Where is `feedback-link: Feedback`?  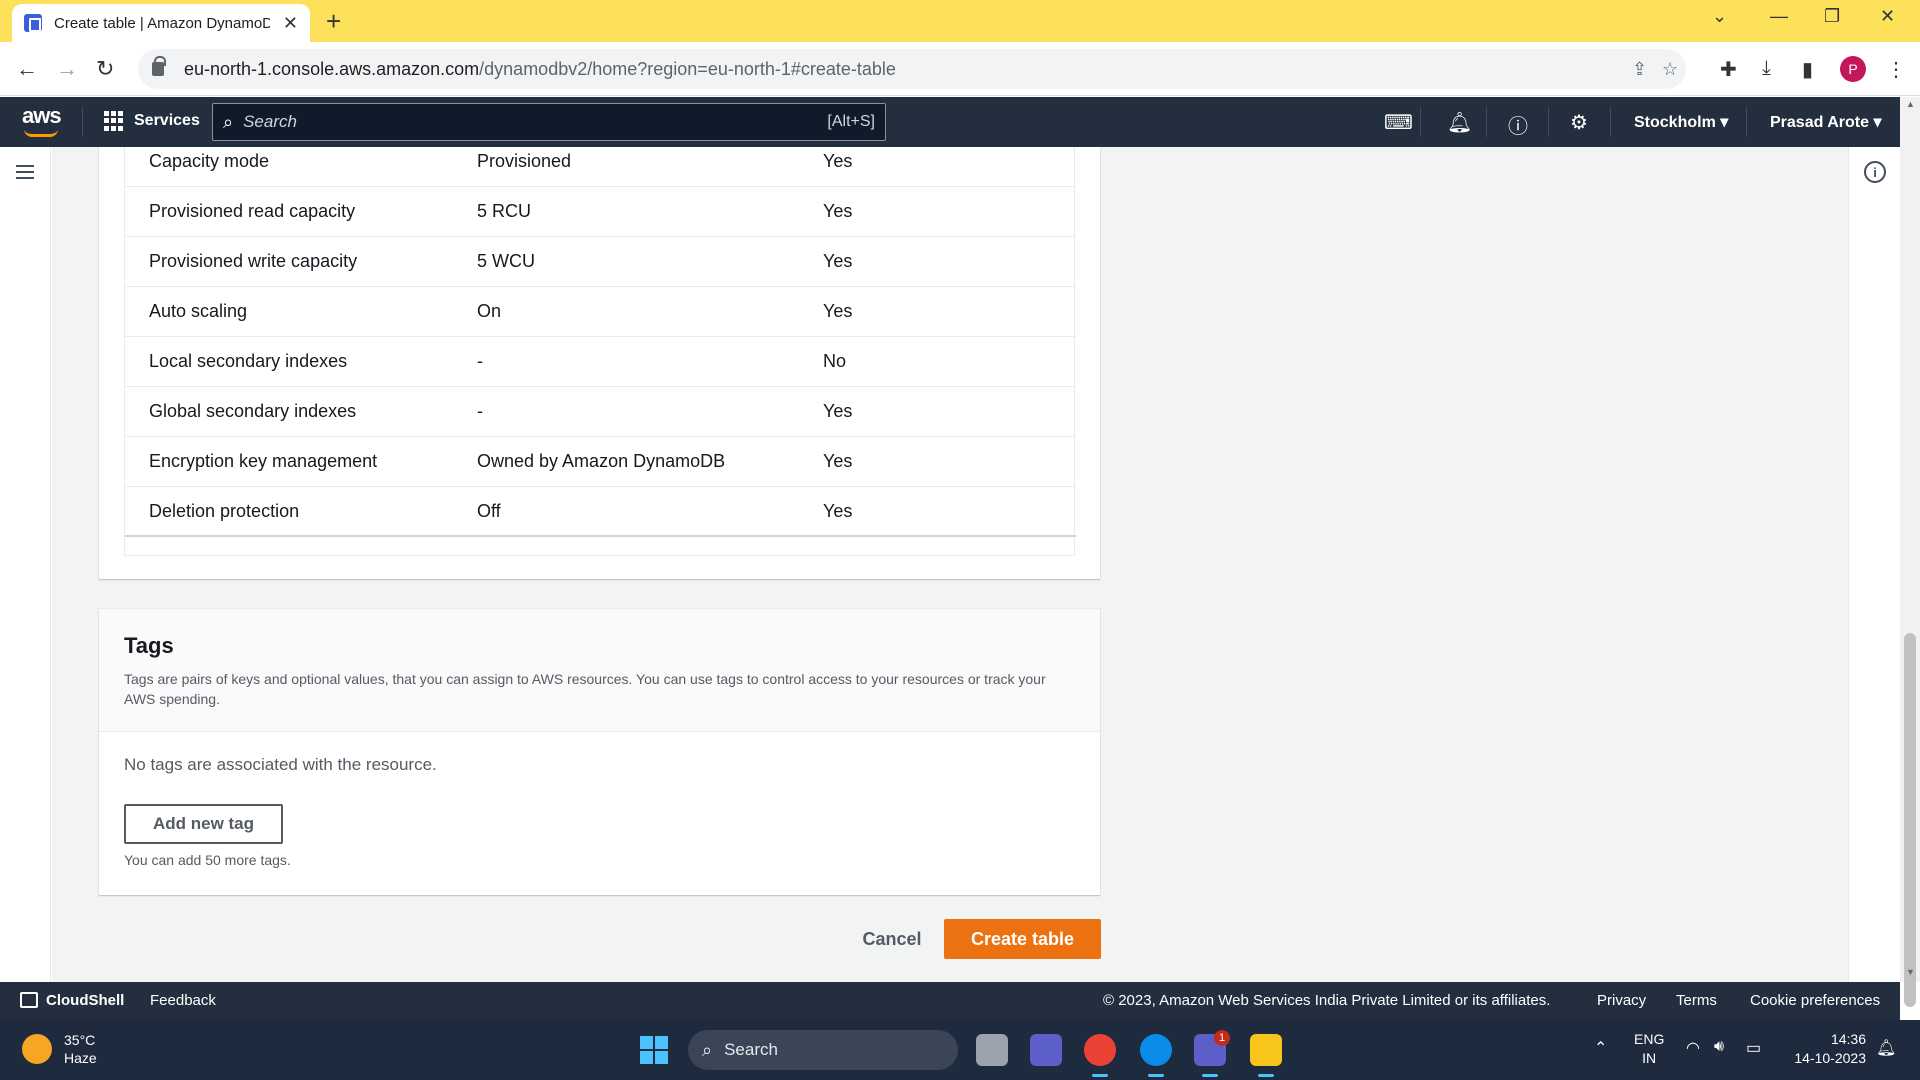 feedback-link: Feedback is located at coordinates (183, 1000).